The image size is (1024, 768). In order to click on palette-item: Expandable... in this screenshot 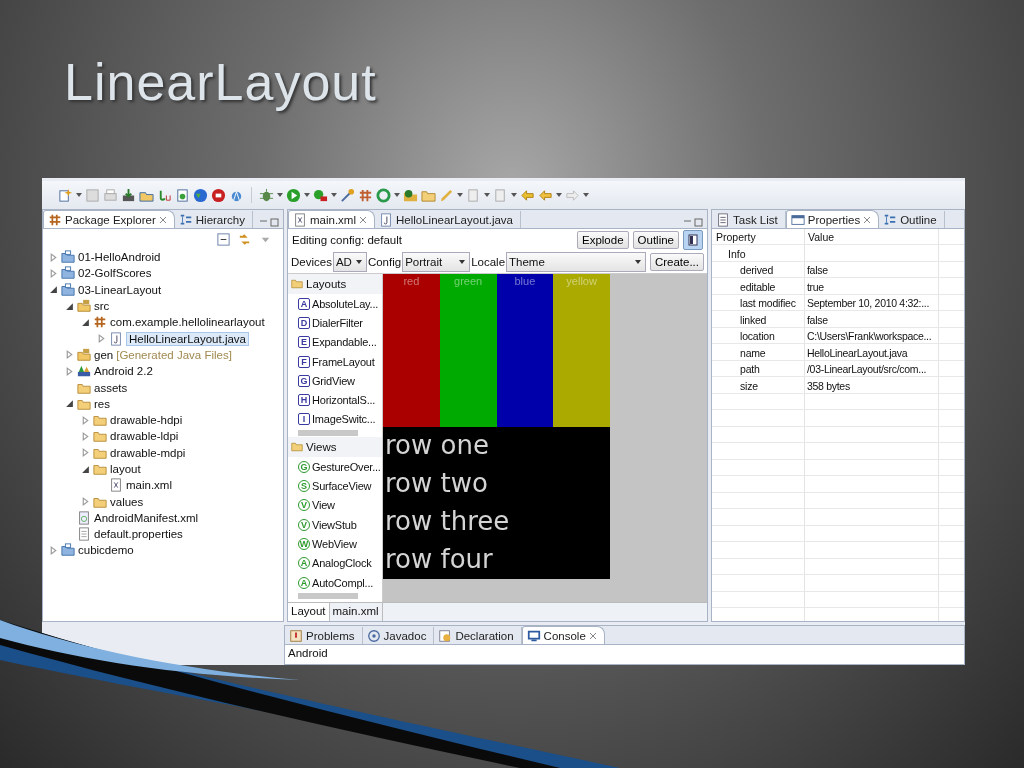, I will do `click(344, 342)`.